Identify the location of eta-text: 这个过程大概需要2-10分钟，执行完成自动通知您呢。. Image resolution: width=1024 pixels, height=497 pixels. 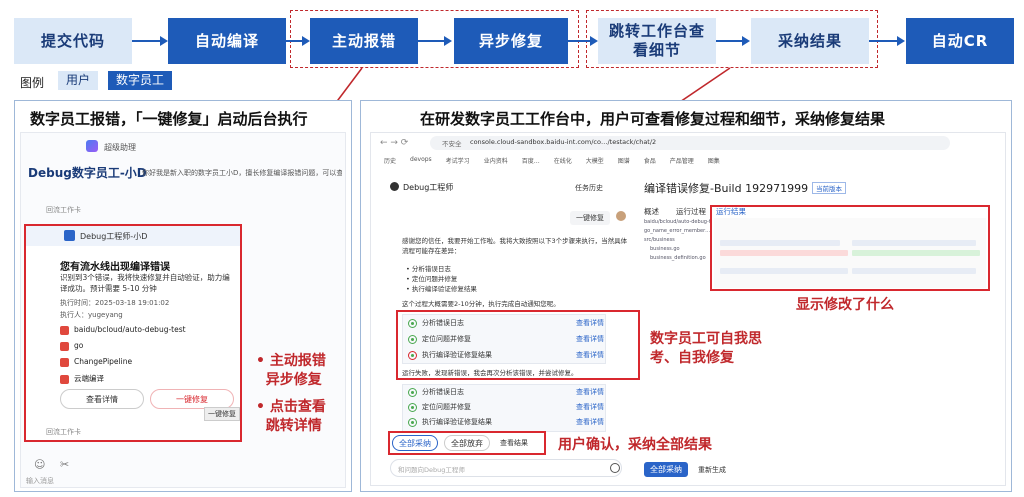
(481, 304).